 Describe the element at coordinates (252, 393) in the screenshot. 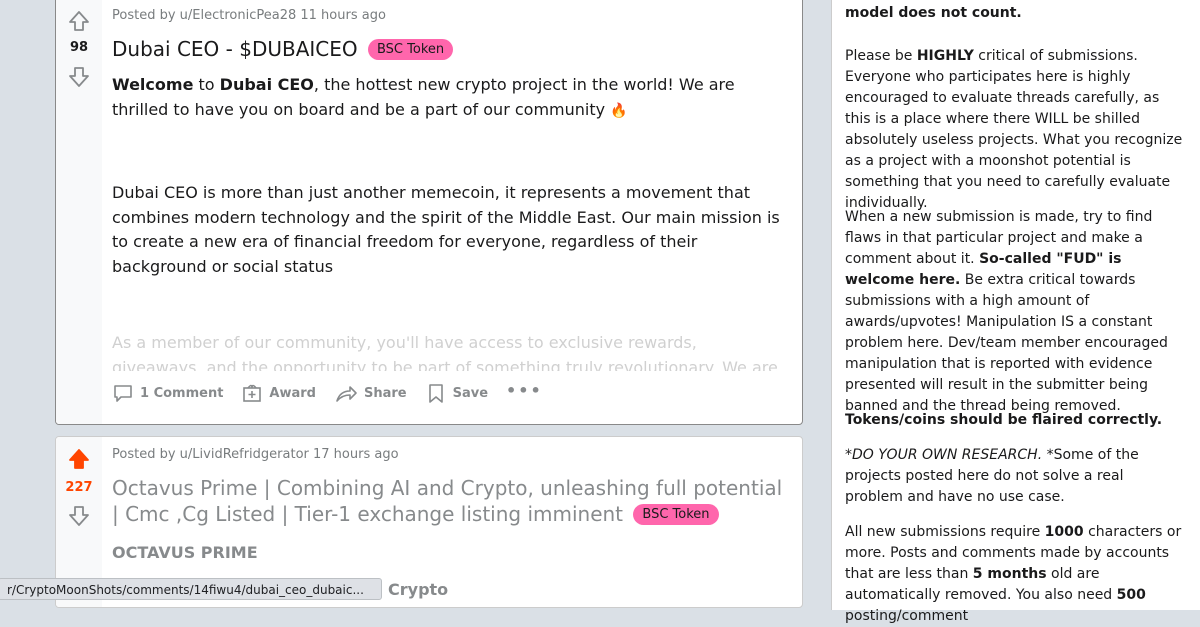

I see `award-icon` at that location.